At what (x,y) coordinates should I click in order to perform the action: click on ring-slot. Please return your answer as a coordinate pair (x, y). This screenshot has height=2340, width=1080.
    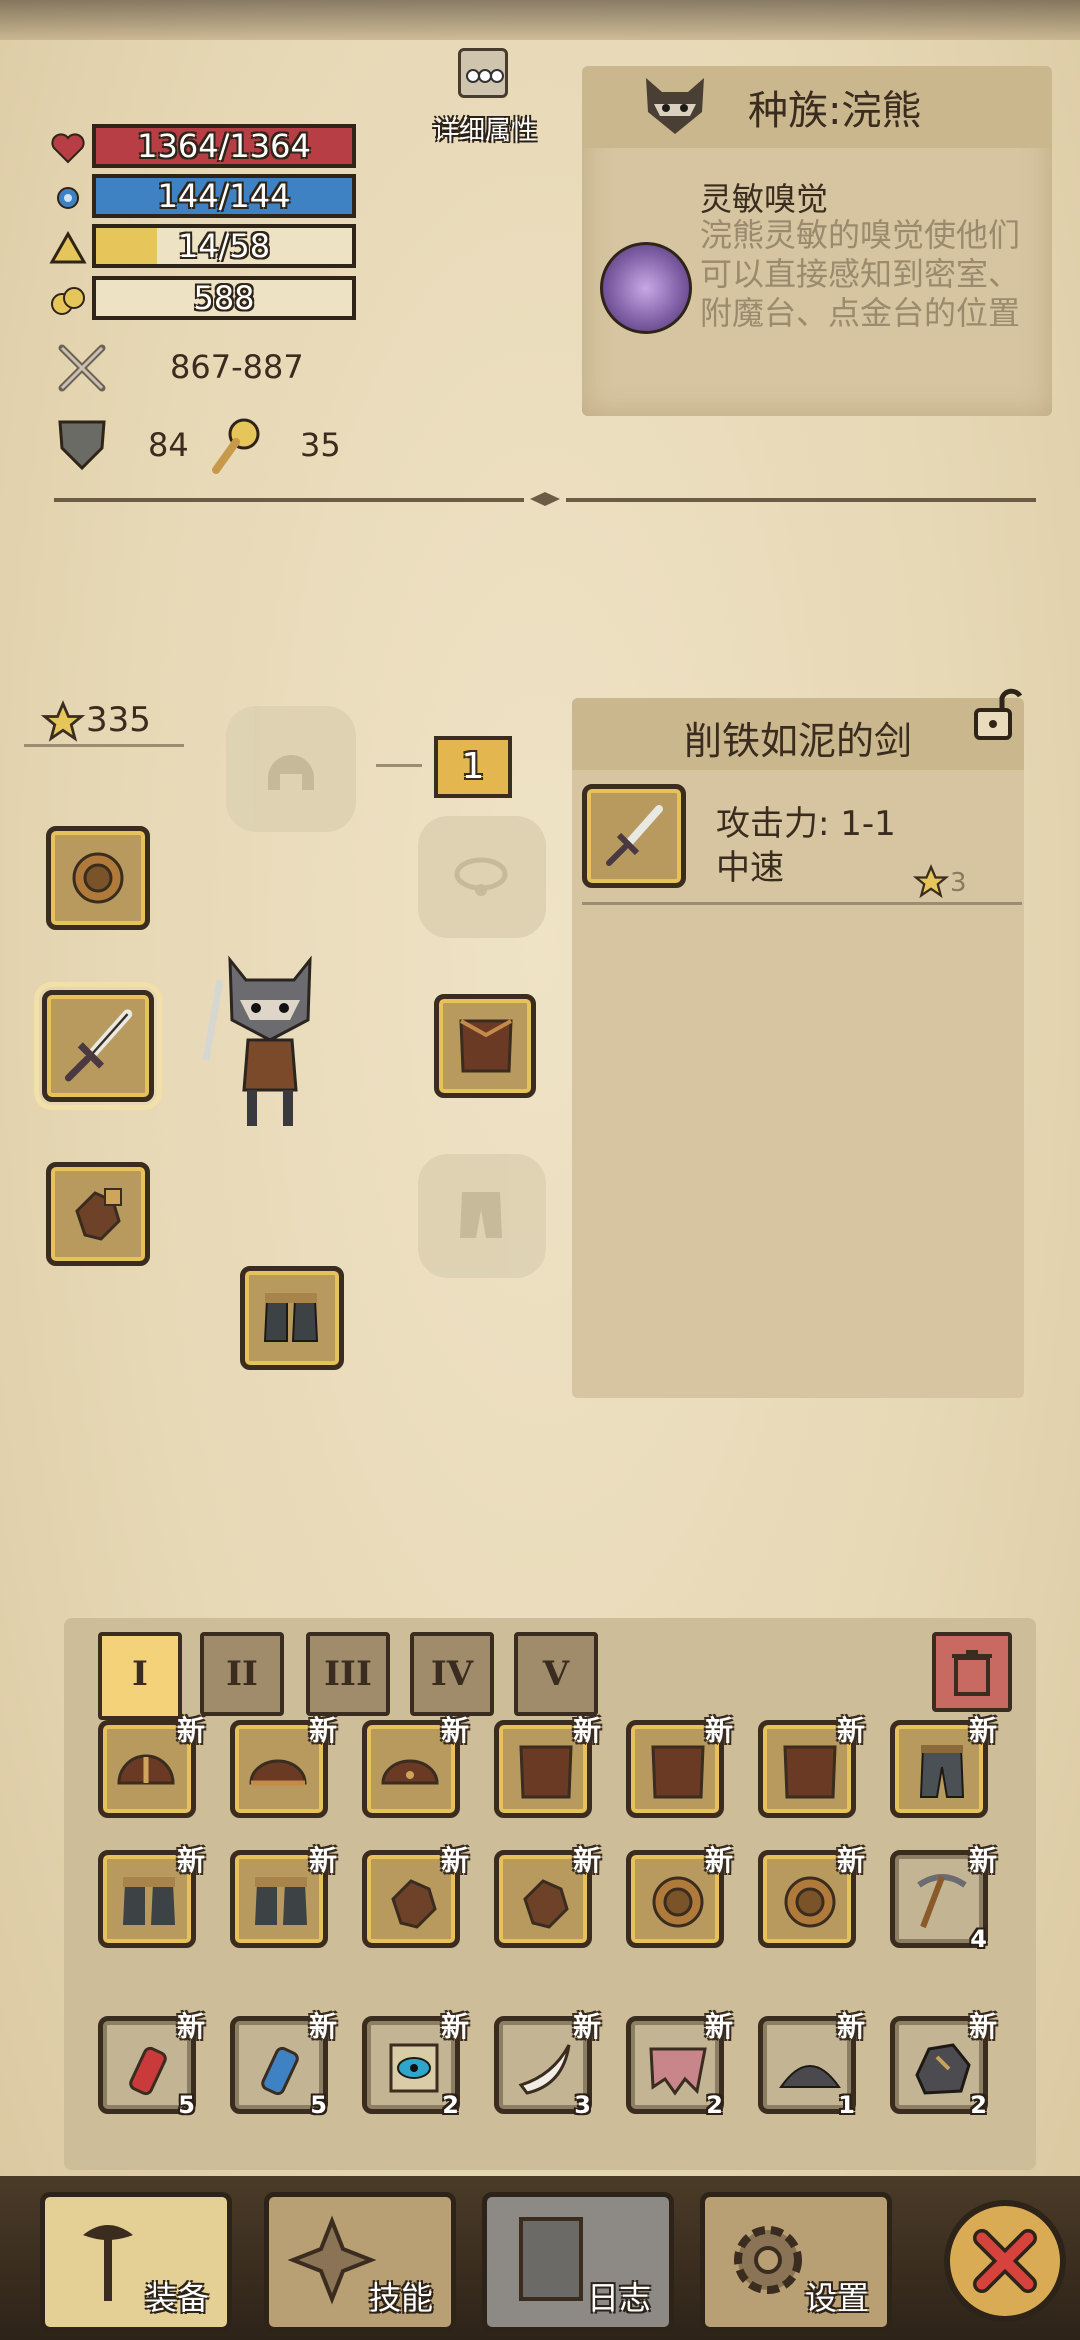
    Looking at the image, I should click on (98, 878).